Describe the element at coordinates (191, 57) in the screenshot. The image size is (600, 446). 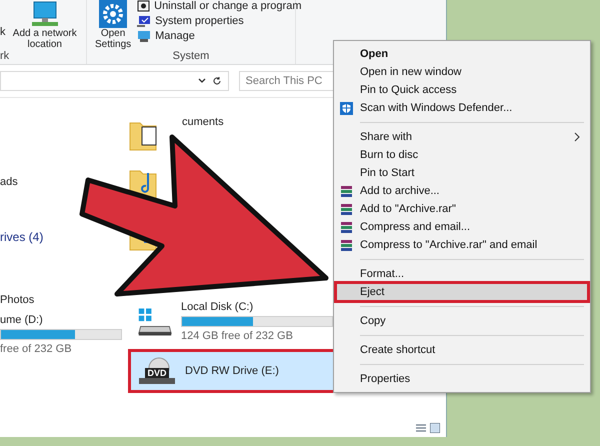
I see `group-label: System` at that location.